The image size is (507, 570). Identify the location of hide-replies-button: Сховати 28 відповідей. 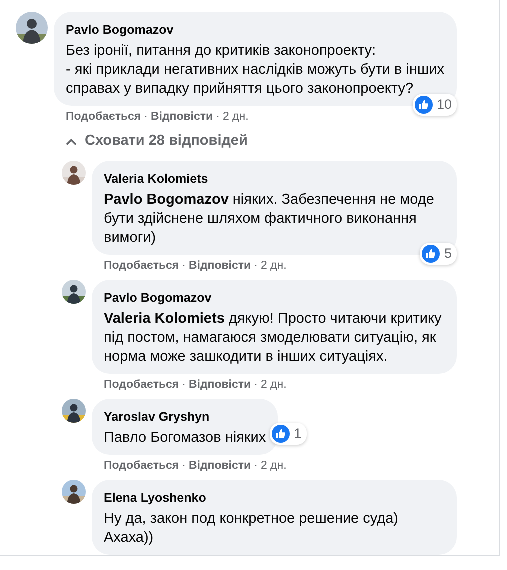
(157, 142).